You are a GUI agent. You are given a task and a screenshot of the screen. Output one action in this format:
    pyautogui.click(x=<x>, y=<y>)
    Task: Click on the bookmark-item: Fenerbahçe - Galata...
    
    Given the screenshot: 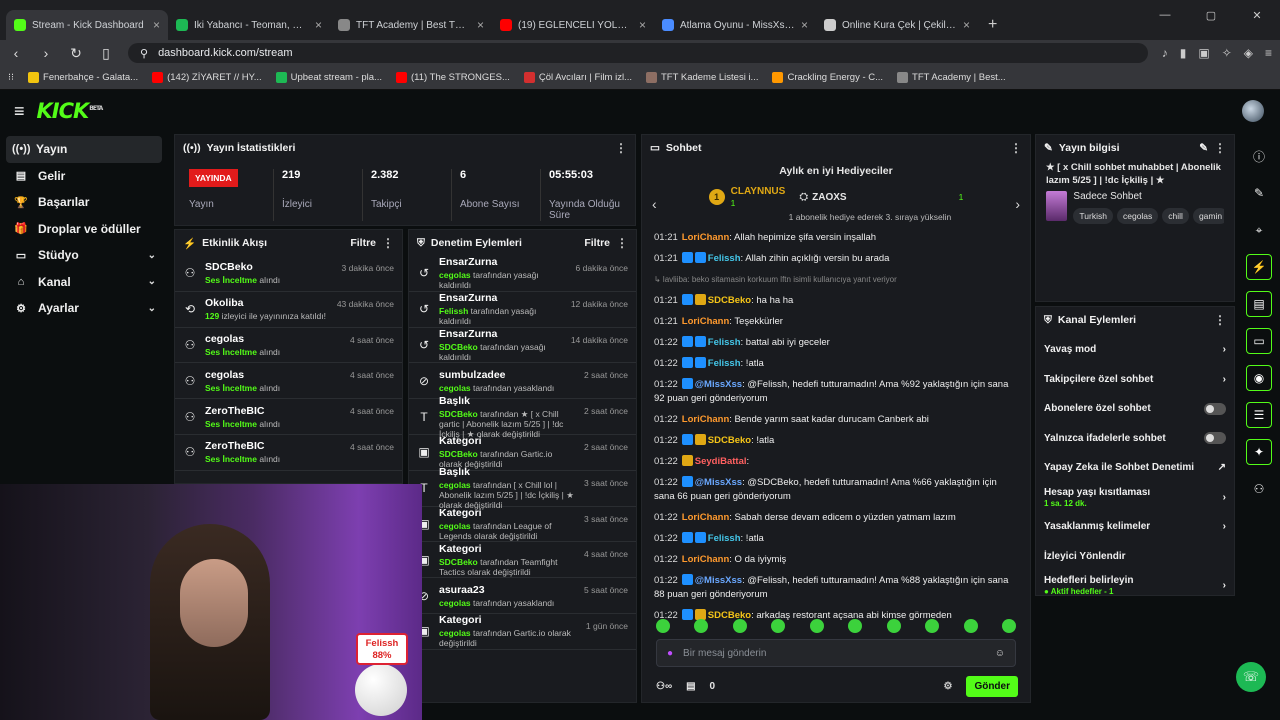 What is the action you would take?
    pyautogui.click(x=83, y=77)
    